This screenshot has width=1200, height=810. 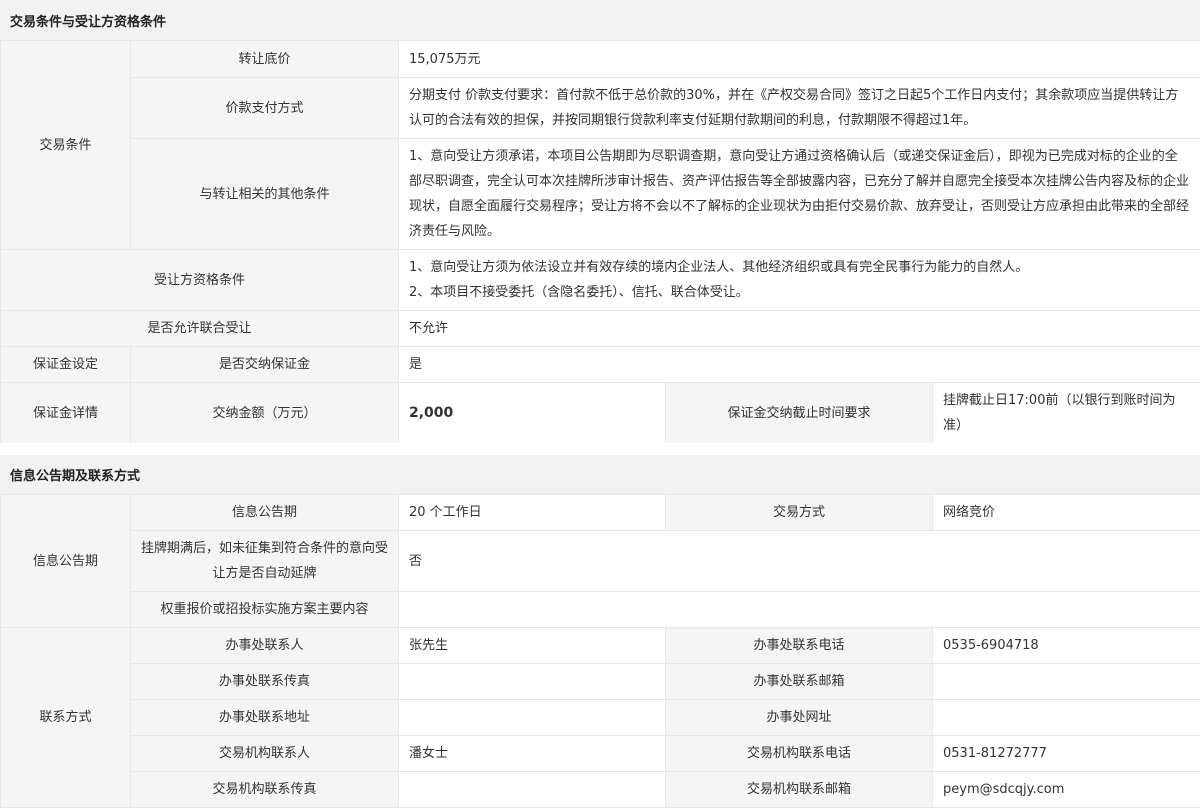 What do you see at coordinates (532, 512) in the screenshot?
I see `announcement-period-value: 20 个工作日` at bounding box center [532, 512].